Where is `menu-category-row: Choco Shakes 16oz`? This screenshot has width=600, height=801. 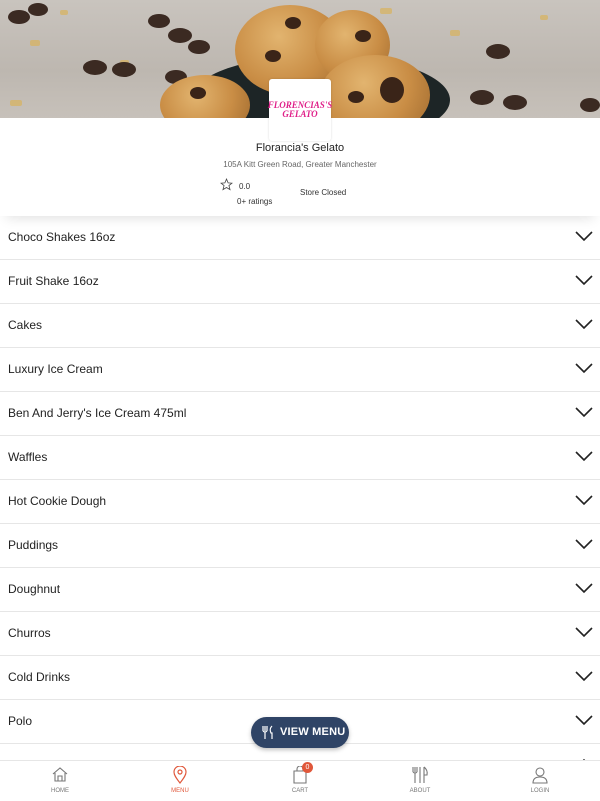 menu-category-row: Choco Shakes 16oz is located at coordinates (300, 238).